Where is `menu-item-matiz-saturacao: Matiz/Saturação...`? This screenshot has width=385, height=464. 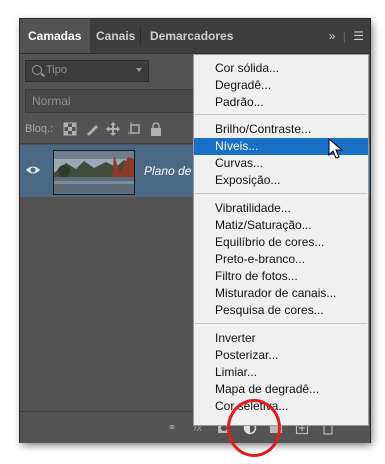
menu-item-matiz-saturacao: Matiz/Saturação... is located at coordinates (281, 225).